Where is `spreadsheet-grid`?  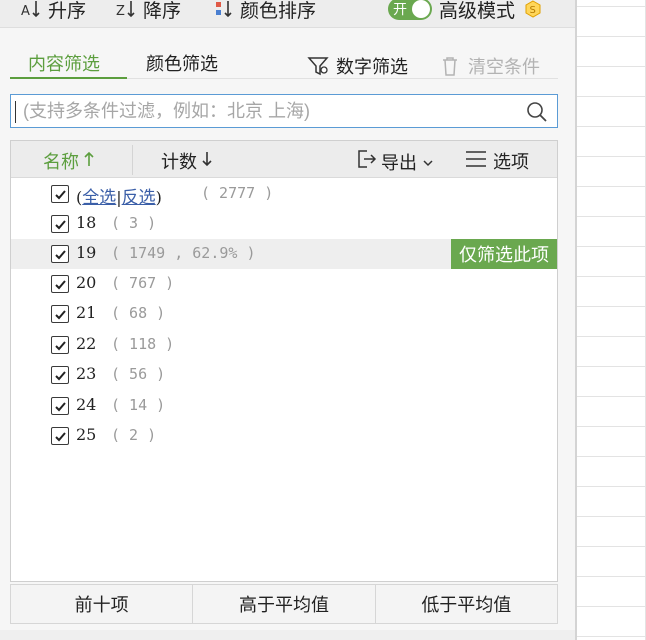 spreadsheet-grid is located at coordinates (611, 320).